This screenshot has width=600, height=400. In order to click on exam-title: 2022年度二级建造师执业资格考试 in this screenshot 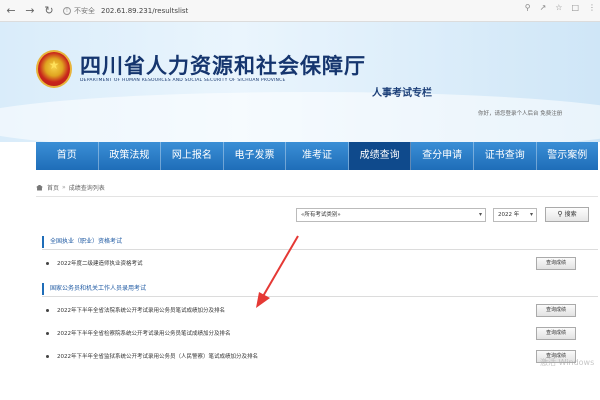, I will do `click(100, 264)`.